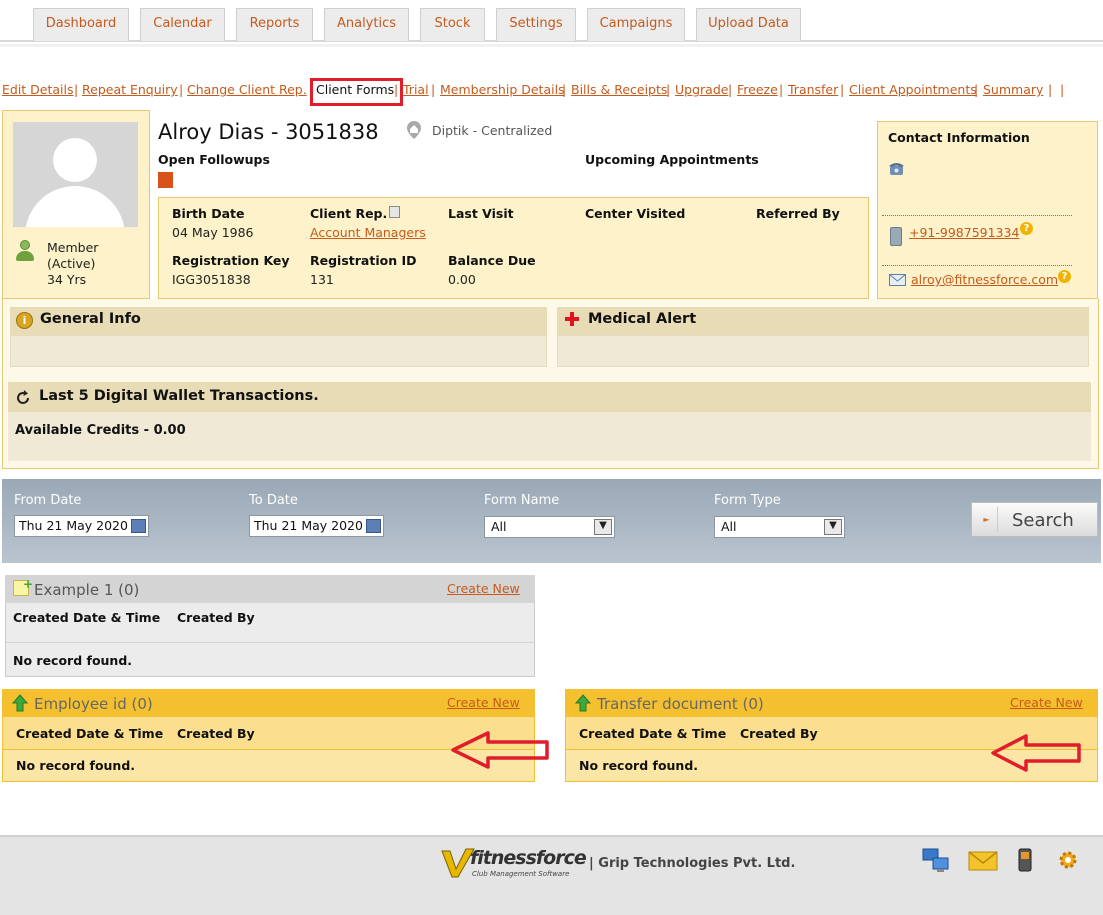  What do you see at coordinates (1025, 860) in the screenshot?
I see `mobile-phone-icon` at bounding box center [1025, 860].